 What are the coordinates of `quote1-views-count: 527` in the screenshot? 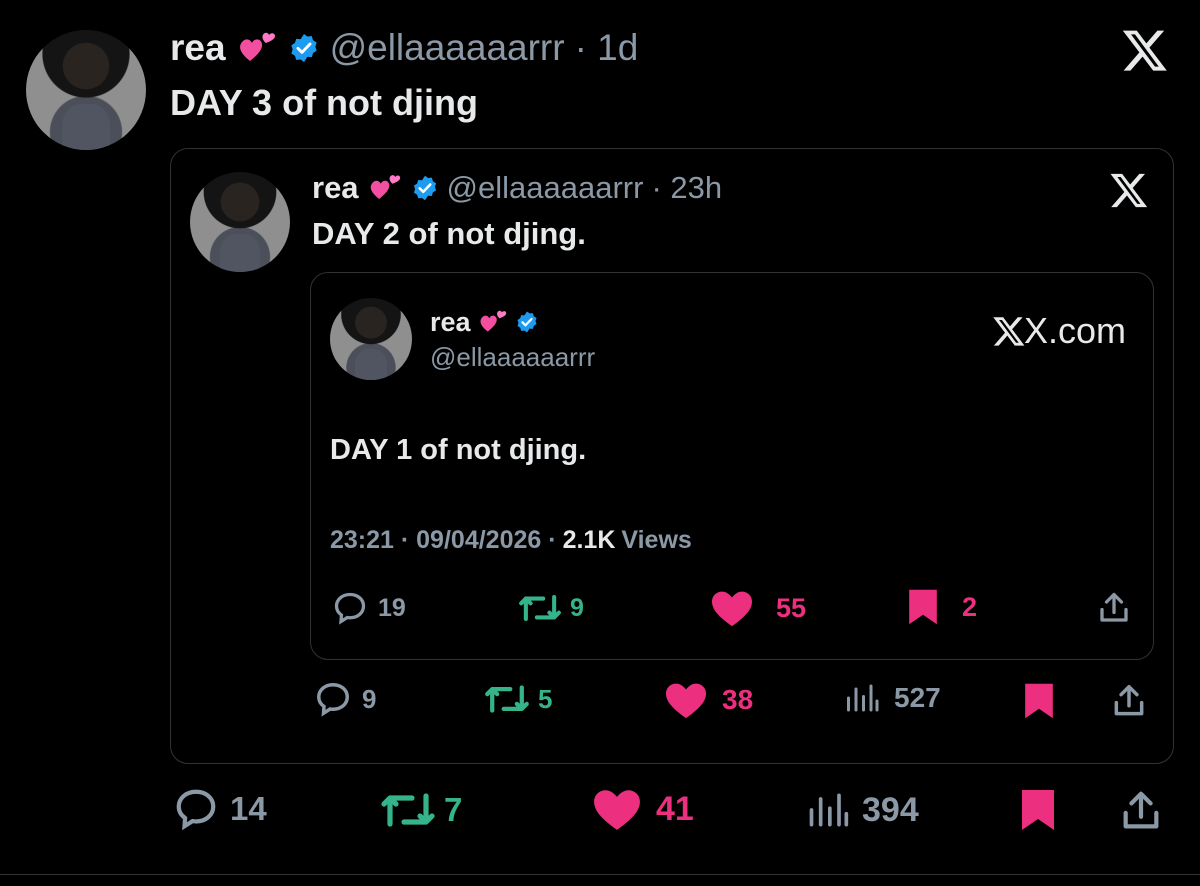 It's located at (917, 697).